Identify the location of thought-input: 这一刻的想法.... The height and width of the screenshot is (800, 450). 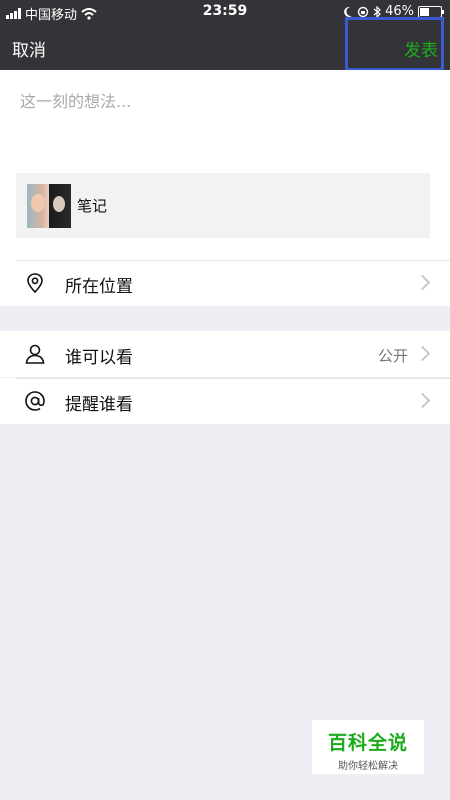
(75, 100).